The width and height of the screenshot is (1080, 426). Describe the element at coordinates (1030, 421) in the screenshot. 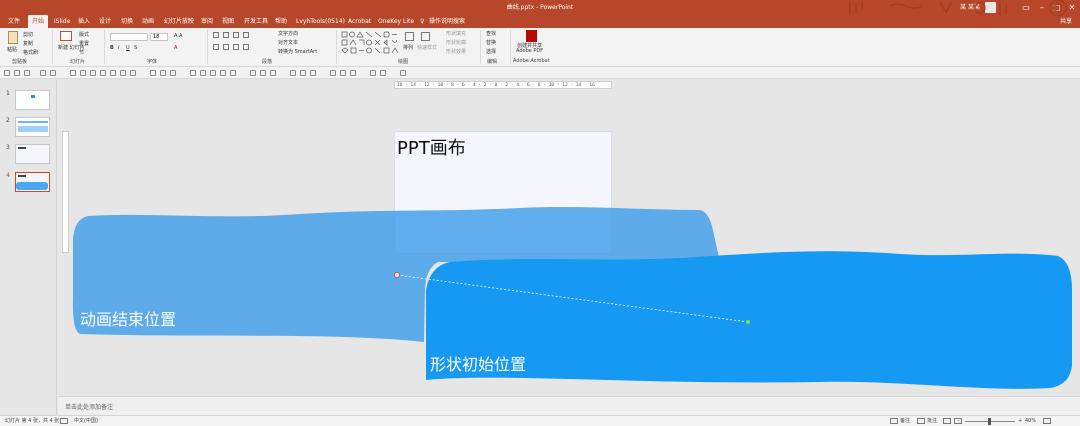

I see `zoom-level: 40%` at that location.